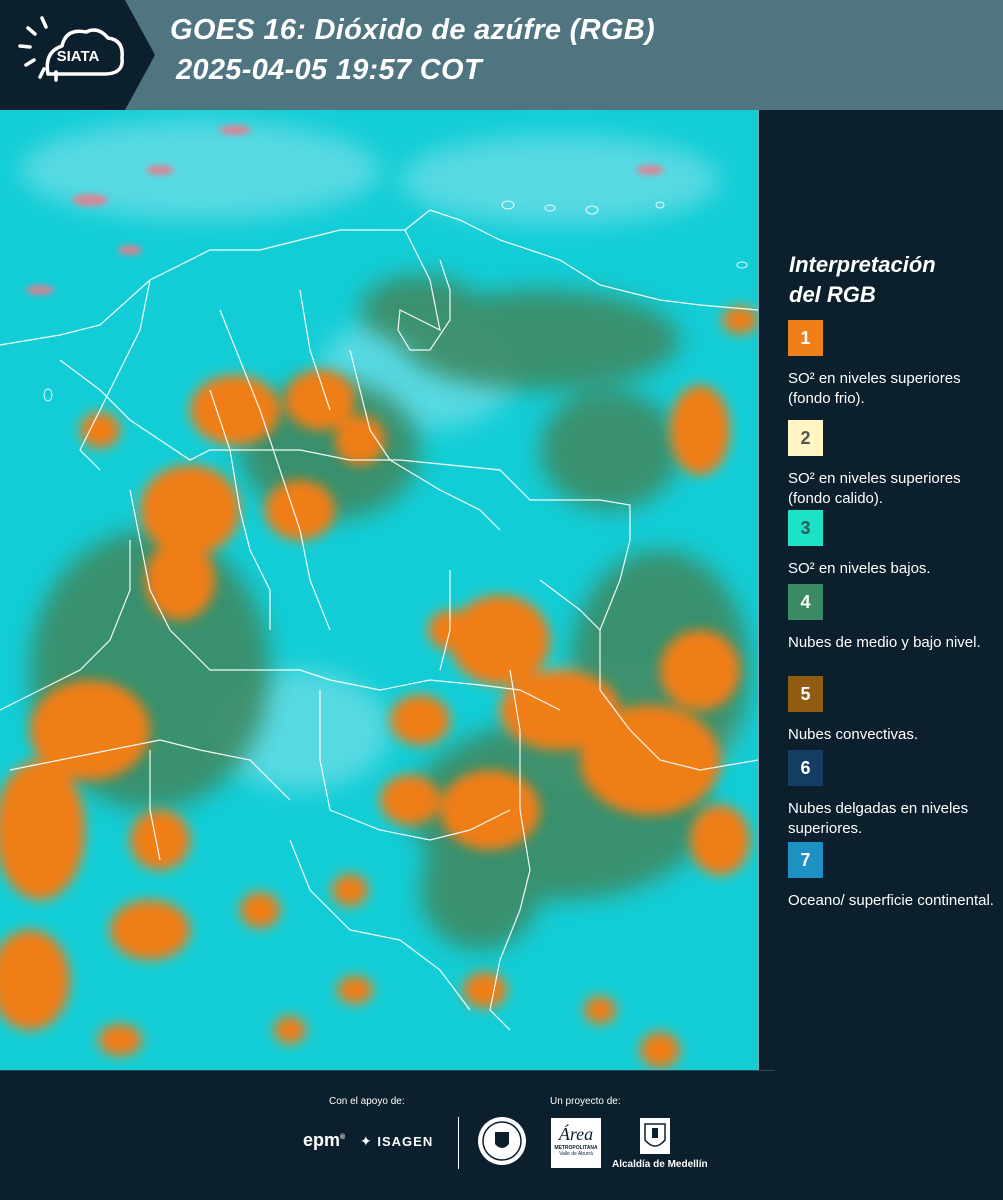 The image size is (1003, 1200). Describe the element at coordinates (893, 710) in the screenshot. I see `legend-item: 5 Nubes convectivas.` at that location.